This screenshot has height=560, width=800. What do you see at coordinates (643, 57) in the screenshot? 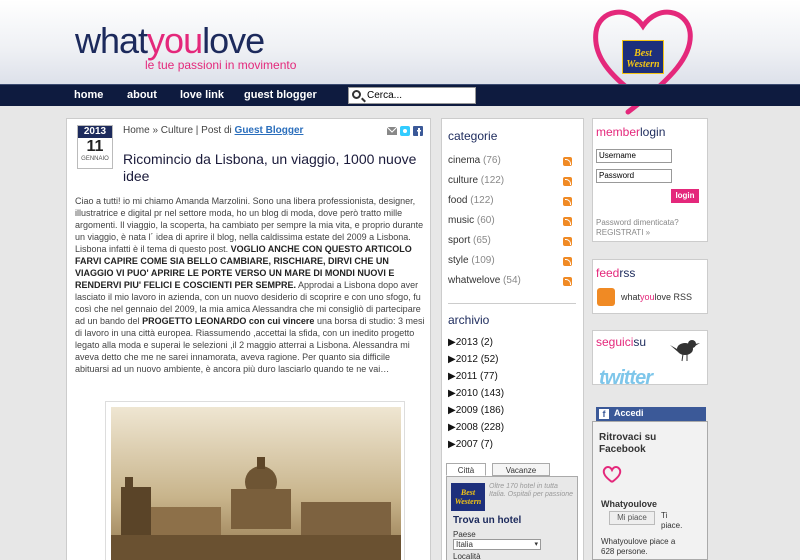
I see `best-western-logo: Best Western` at bounding box center [643, 57].